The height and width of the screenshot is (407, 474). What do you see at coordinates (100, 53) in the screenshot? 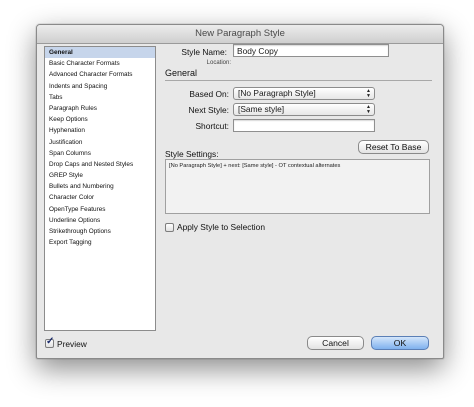
I see `sidebar-item: General` at bounding box center [100, 53].